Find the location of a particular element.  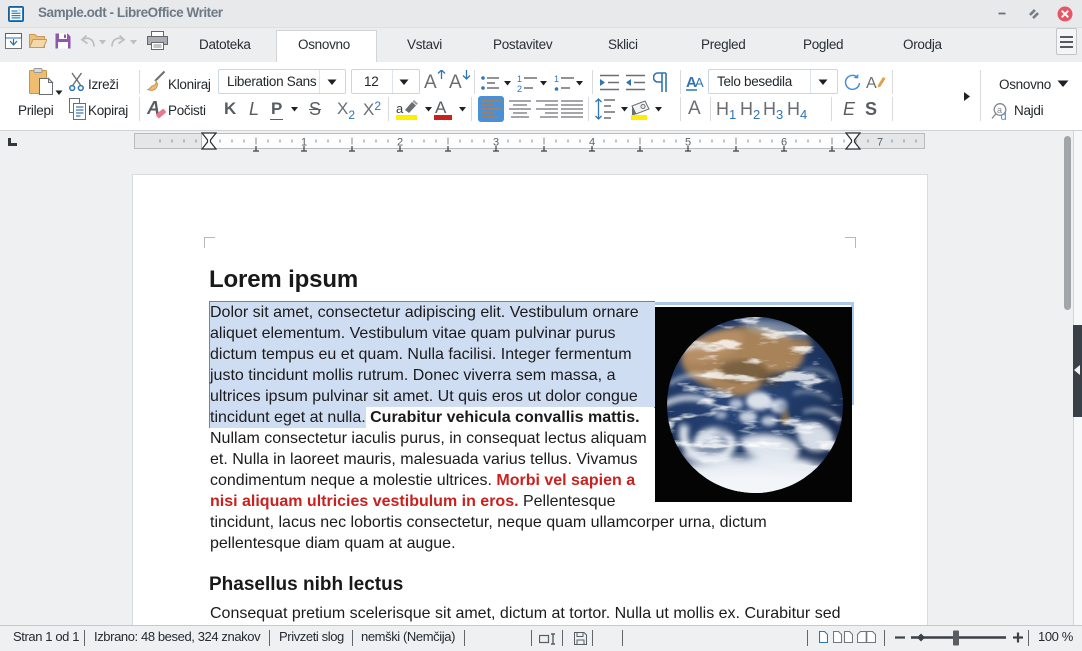

svg-text: a is located at coordinates (400, 108).